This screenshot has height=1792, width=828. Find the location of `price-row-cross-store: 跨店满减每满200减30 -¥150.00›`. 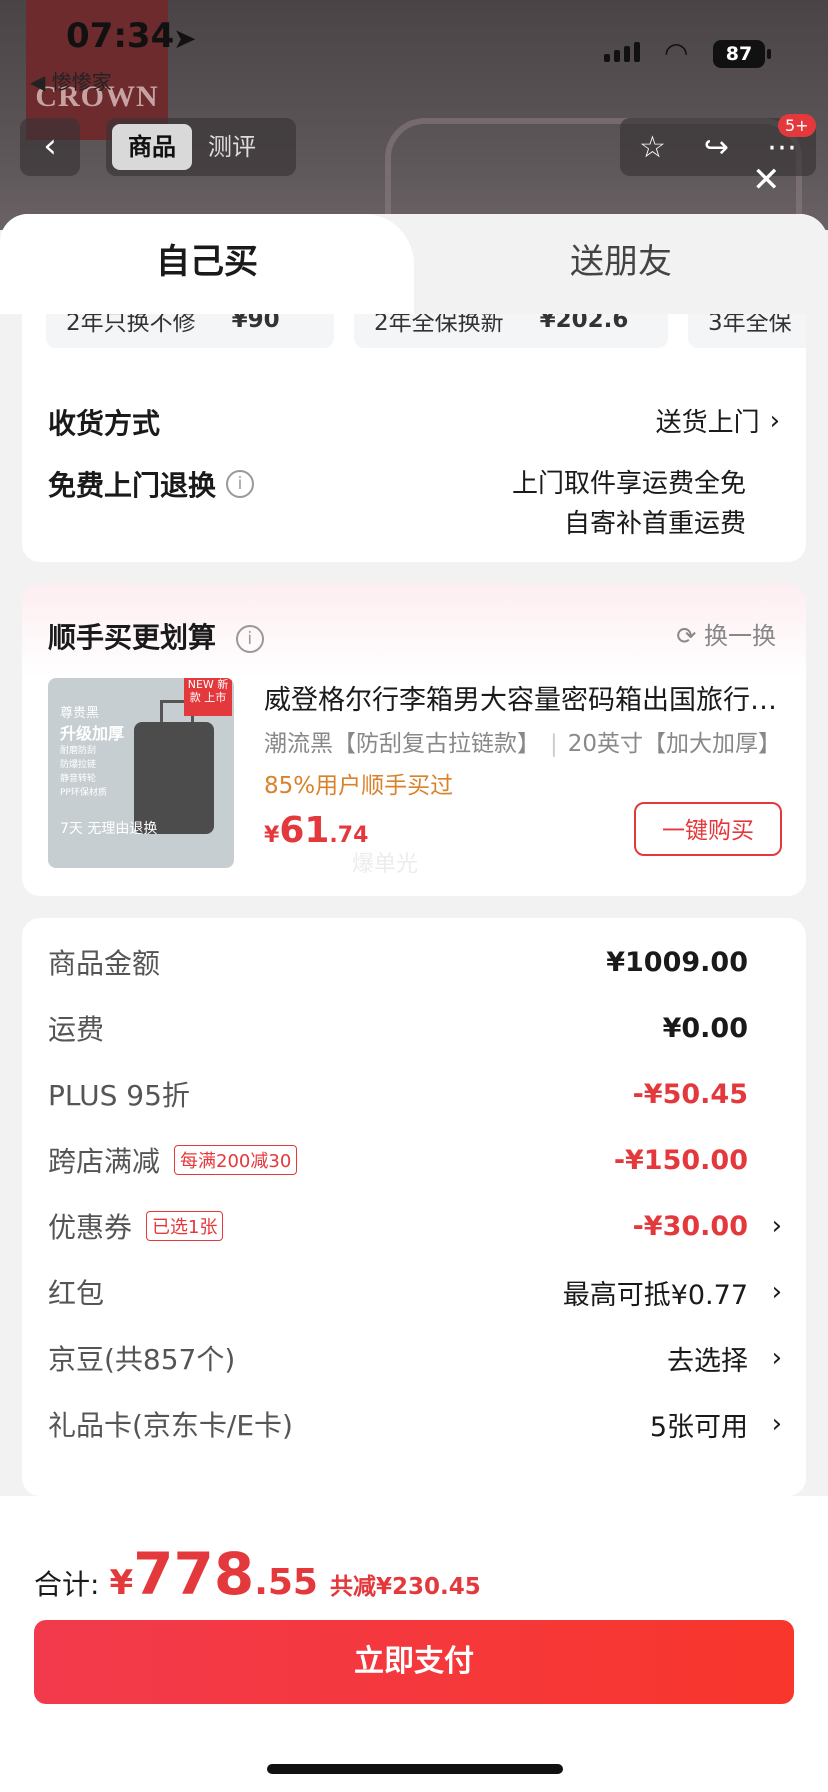

price-row-cross-store: 跨店满减每满200减30 -¥150.00› is located at coordinates (398, 1161).